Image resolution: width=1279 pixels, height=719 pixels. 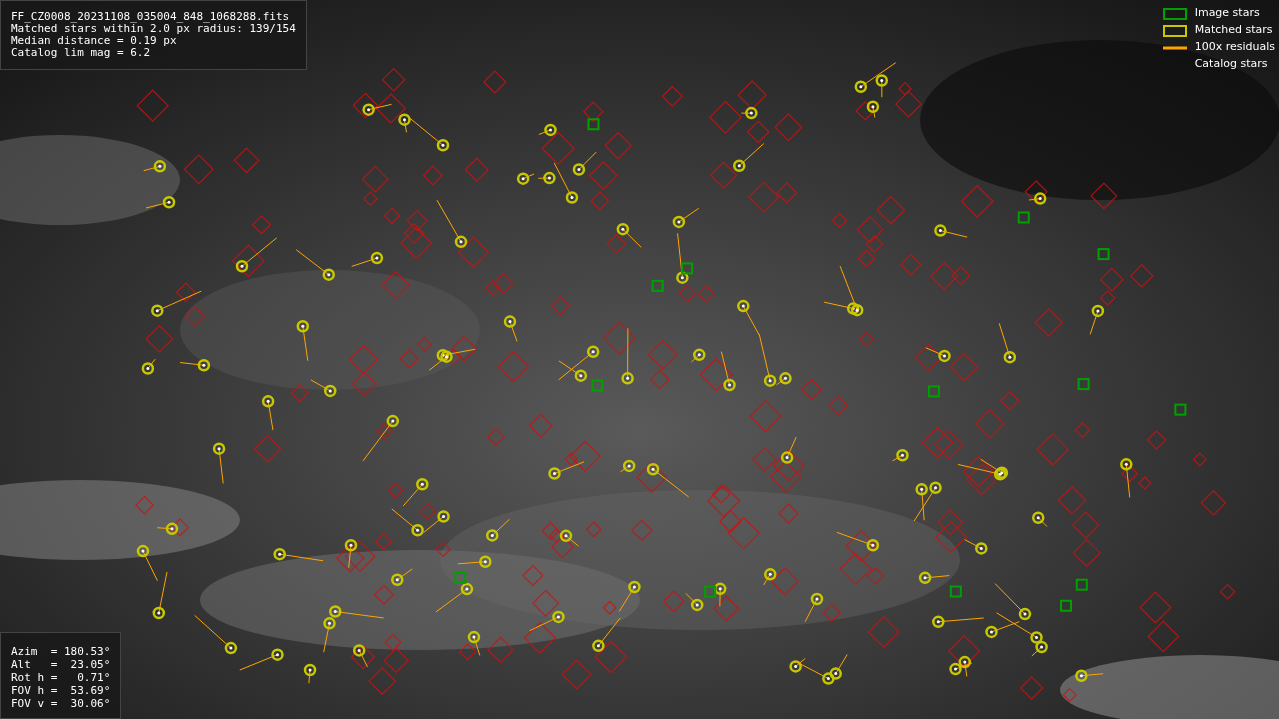 What do you see at coordinates (1227, 13) in the screenshot?
I see `legend-label: Image stars` at bounding box center [1227, 13].